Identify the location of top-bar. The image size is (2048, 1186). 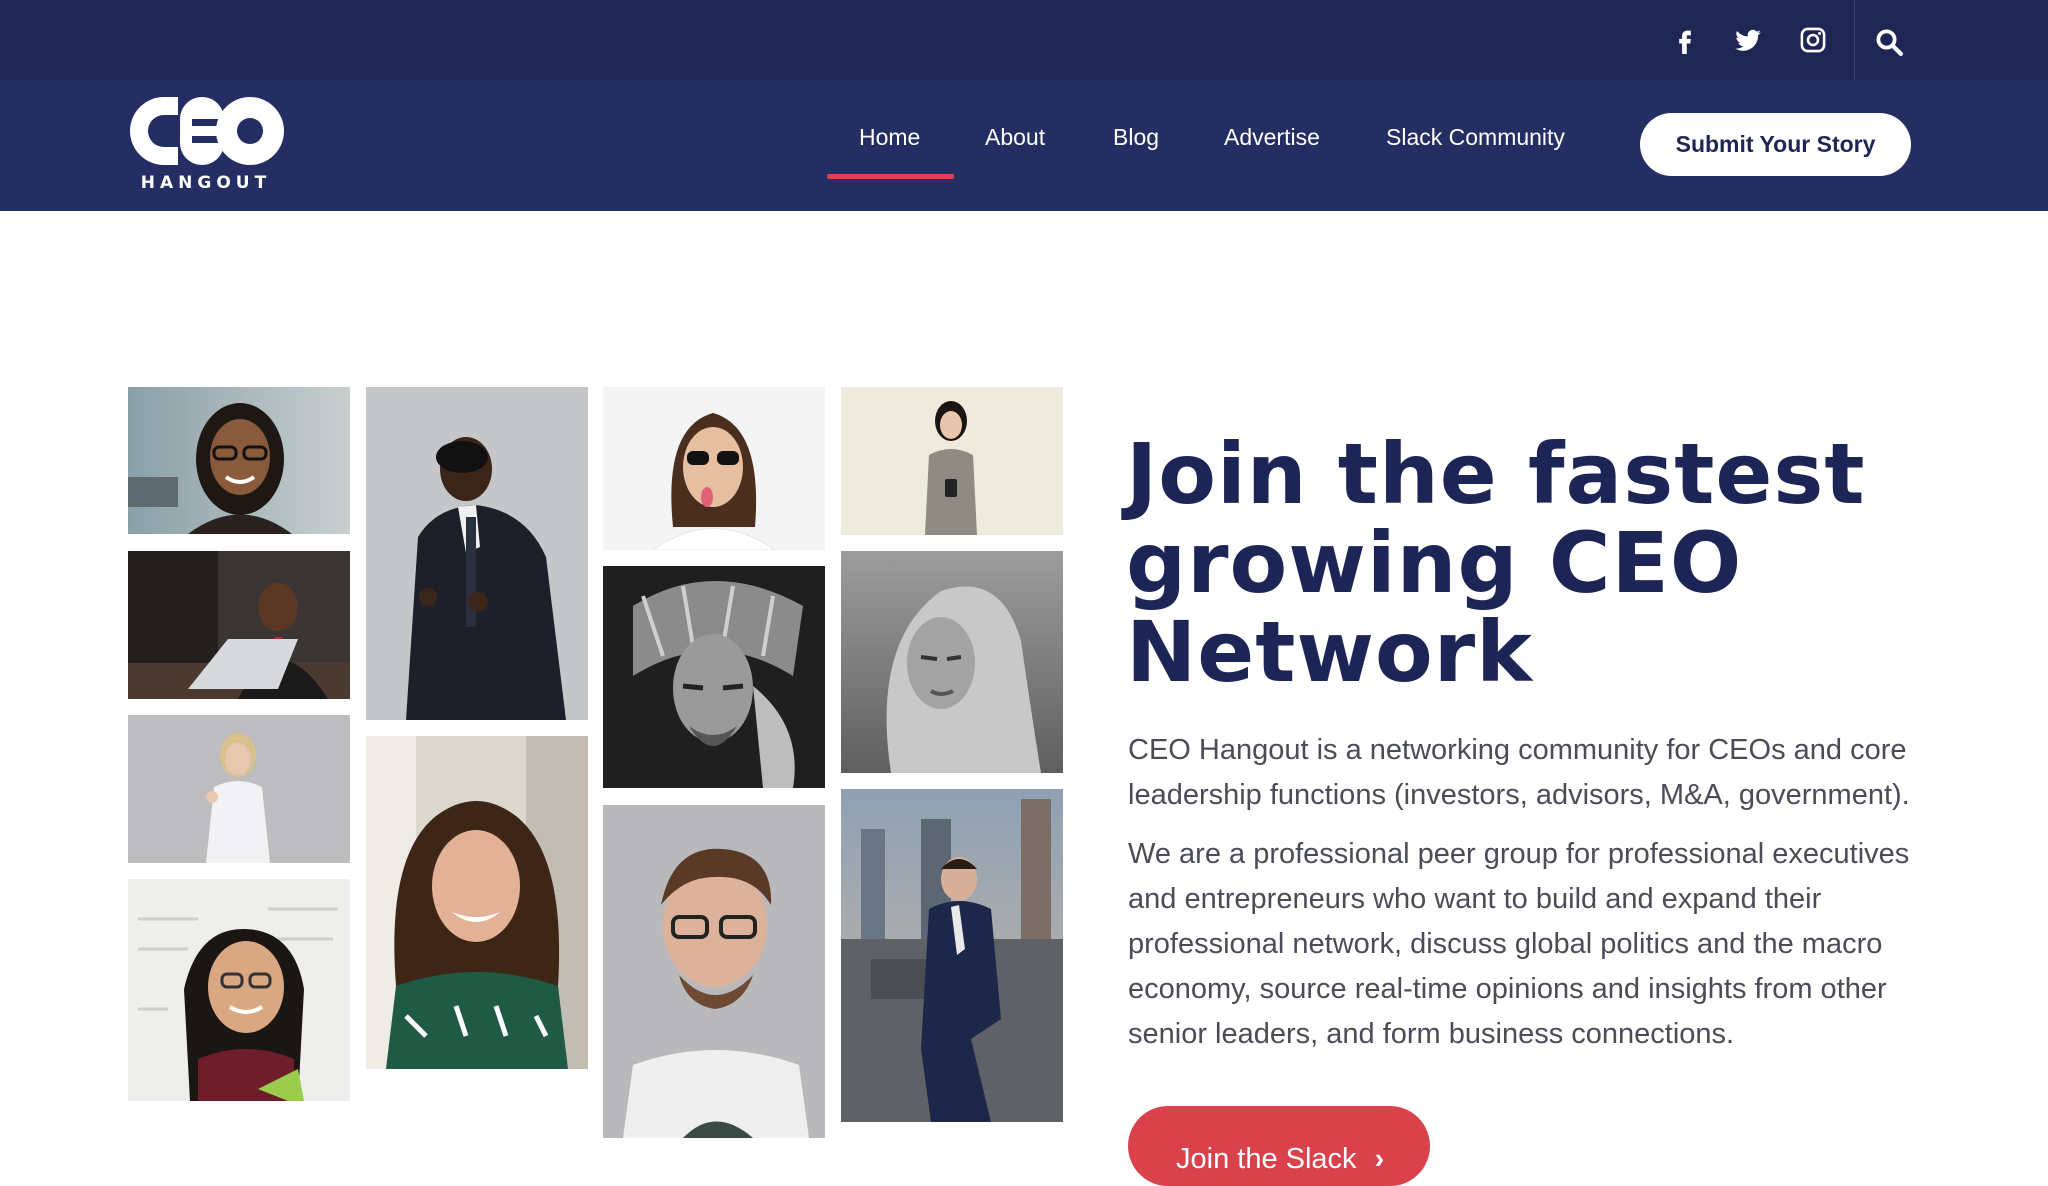
(1024, 40).